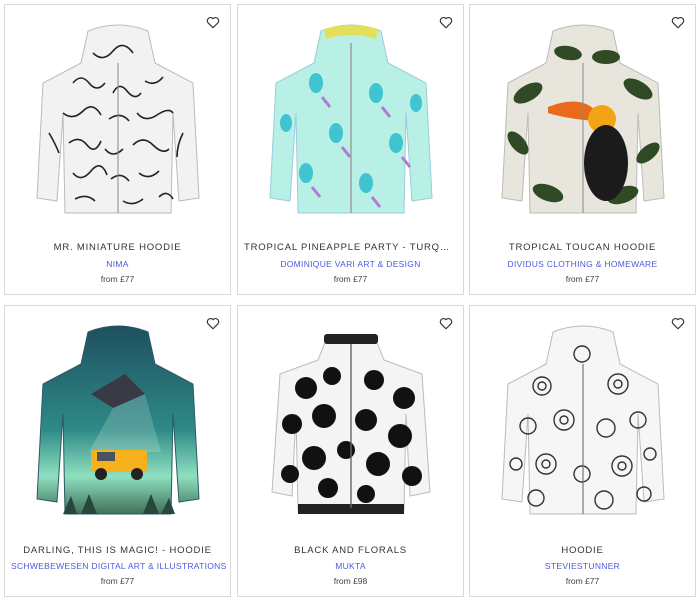  Describe the element at coordinates (582, 264) in the screenshot. I see `product-artist: DIVIDUS CLOTHING & HOMEWARE` at that location.